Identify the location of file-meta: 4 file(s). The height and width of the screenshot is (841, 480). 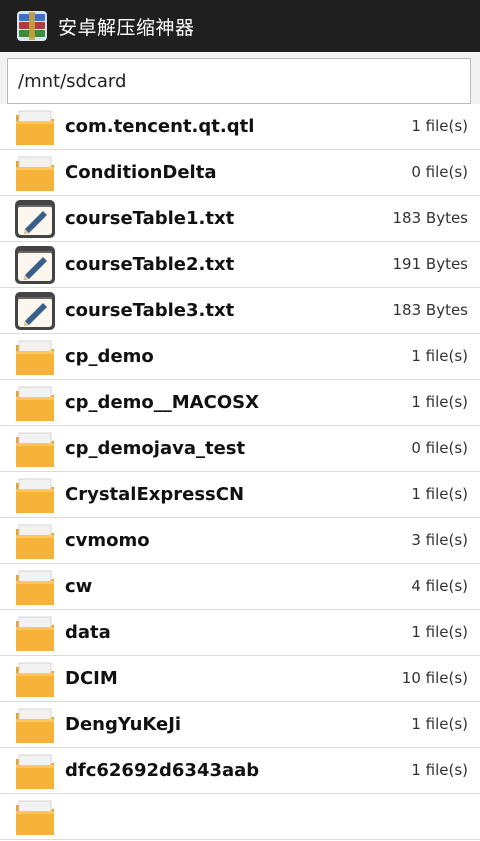
(439, 586).